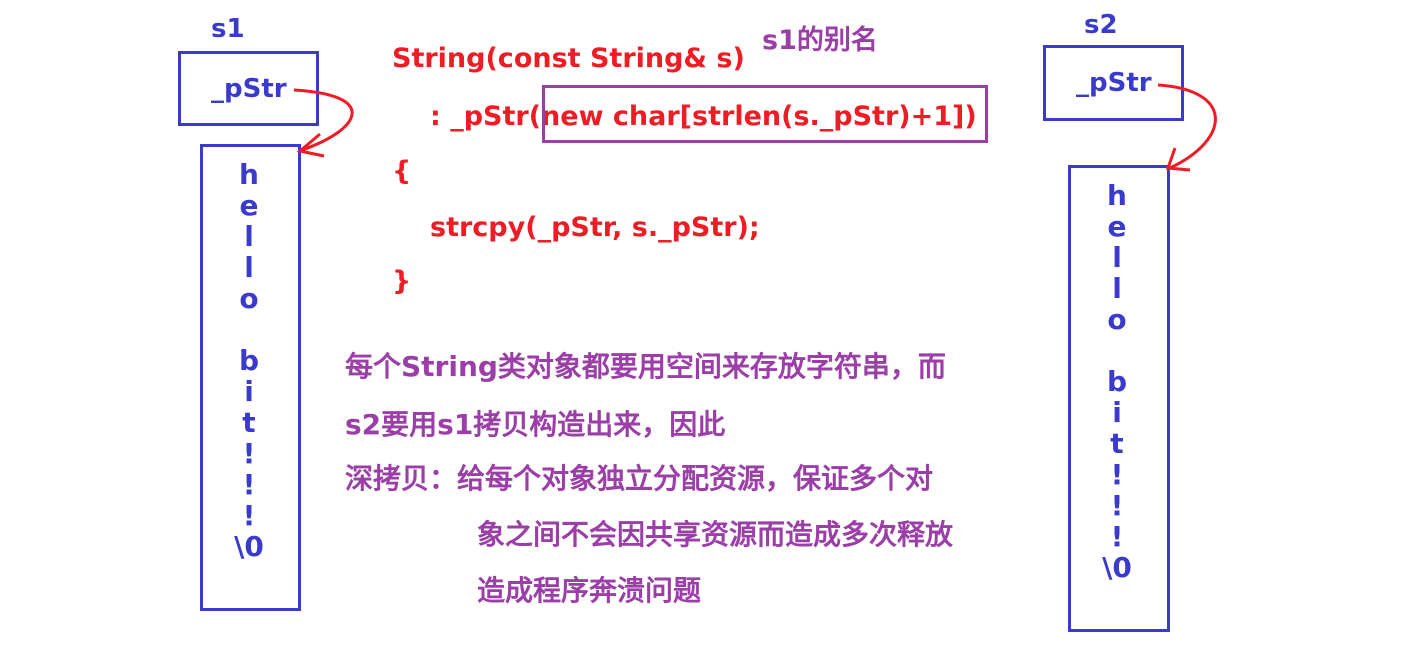 This screenshot has height=658, width=1417. I want to click on pointer-arrows, so click(755, 127).